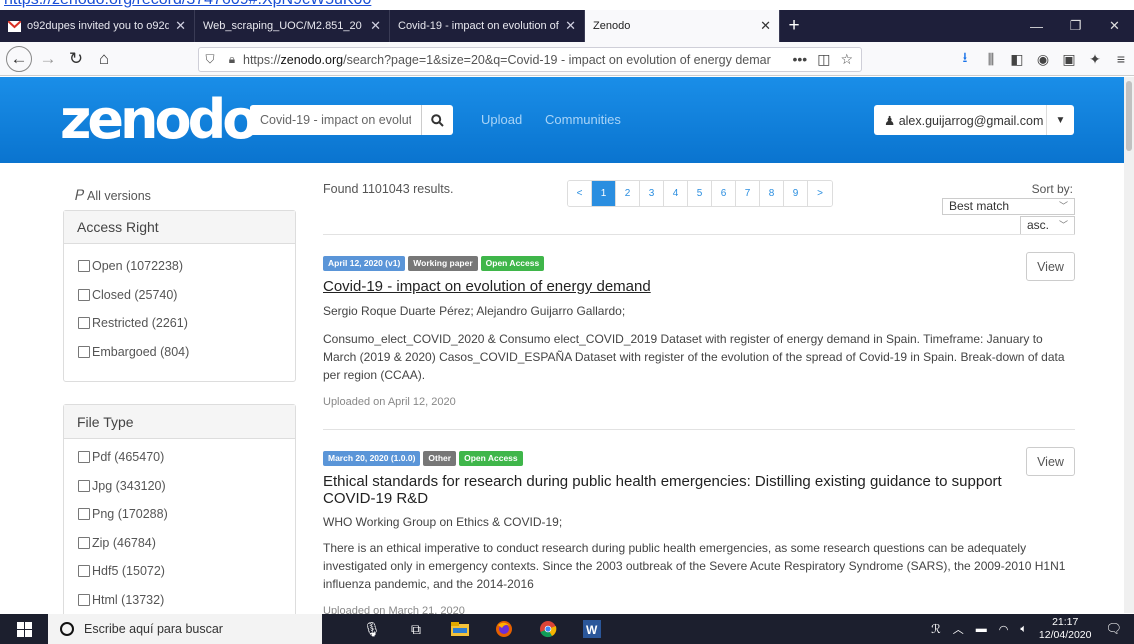 This screenshot has height=644, width=1134. Describe the element at coordinates (1114, 26) in the screenshot. I see `close-window-icon: ✕` at that location.